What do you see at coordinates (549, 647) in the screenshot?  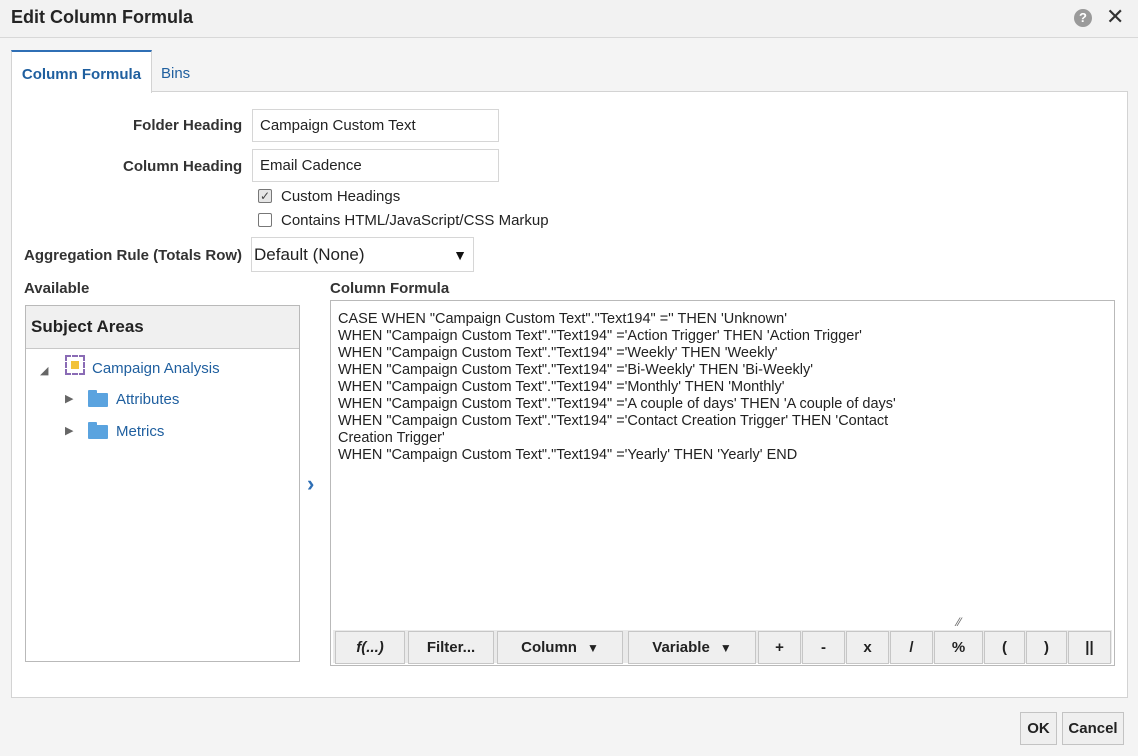 I see `column-button-label: Column` at bounding box center [549, 647].